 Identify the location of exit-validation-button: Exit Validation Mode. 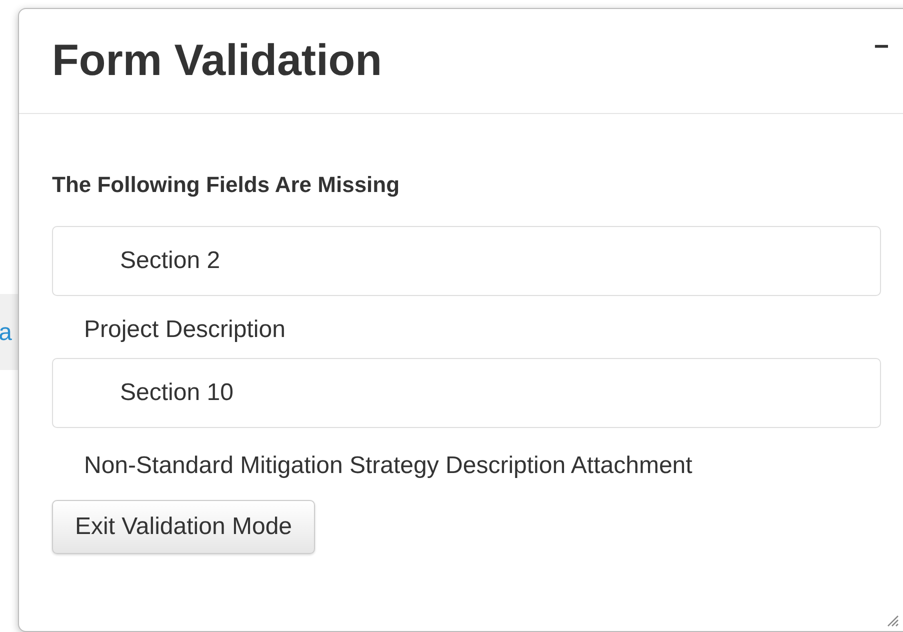
(184, 527).